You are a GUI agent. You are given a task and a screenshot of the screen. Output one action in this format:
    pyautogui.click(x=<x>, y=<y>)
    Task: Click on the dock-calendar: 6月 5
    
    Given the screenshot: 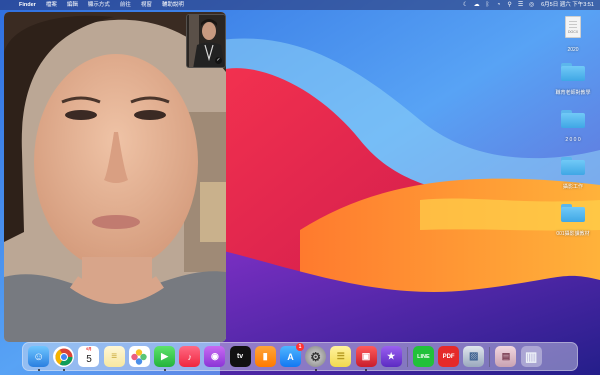 What is the action you would take?
    pyautogui.click(x=89, y=356)
    